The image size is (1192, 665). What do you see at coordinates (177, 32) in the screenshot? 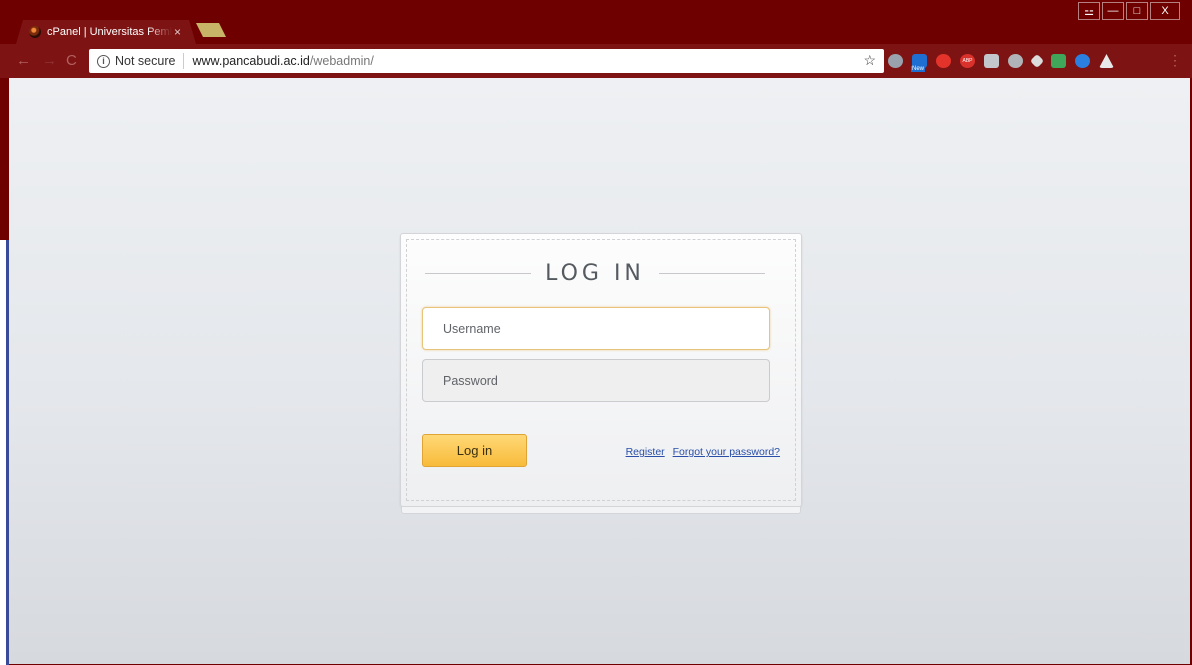
I see `tab-close-icon: ×` at bounding box center [177, 32].